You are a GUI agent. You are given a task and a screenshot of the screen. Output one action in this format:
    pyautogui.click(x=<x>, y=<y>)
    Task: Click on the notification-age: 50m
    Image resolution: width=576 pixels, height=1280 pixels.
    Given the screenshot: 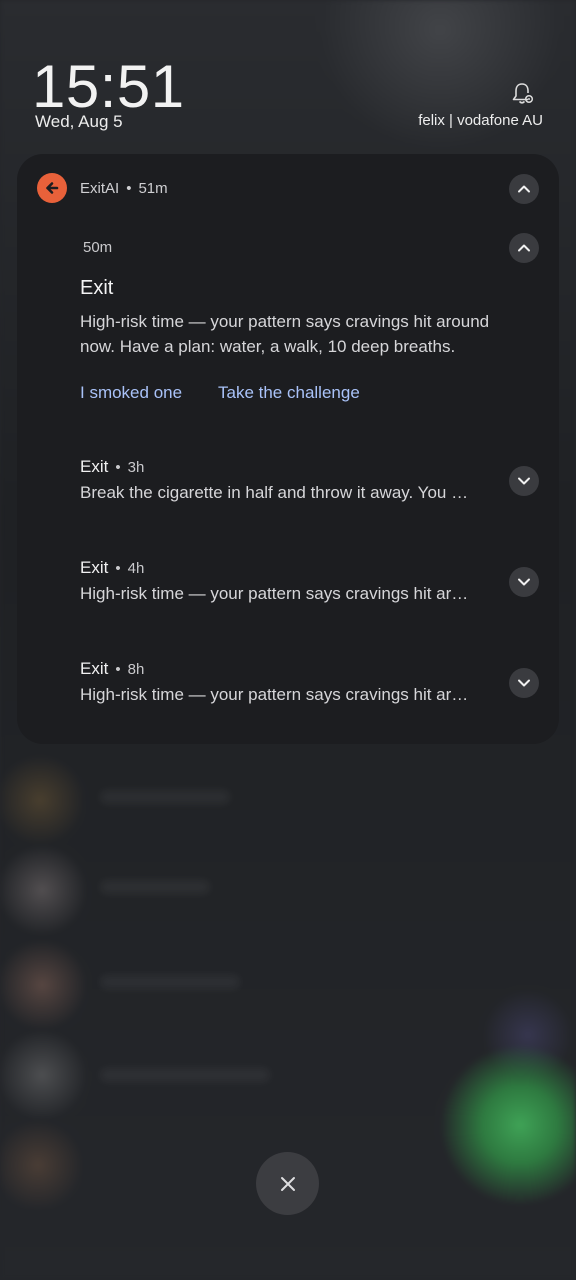 What is the action you would take?
    pyautogui.click(x=98, y=247)
    